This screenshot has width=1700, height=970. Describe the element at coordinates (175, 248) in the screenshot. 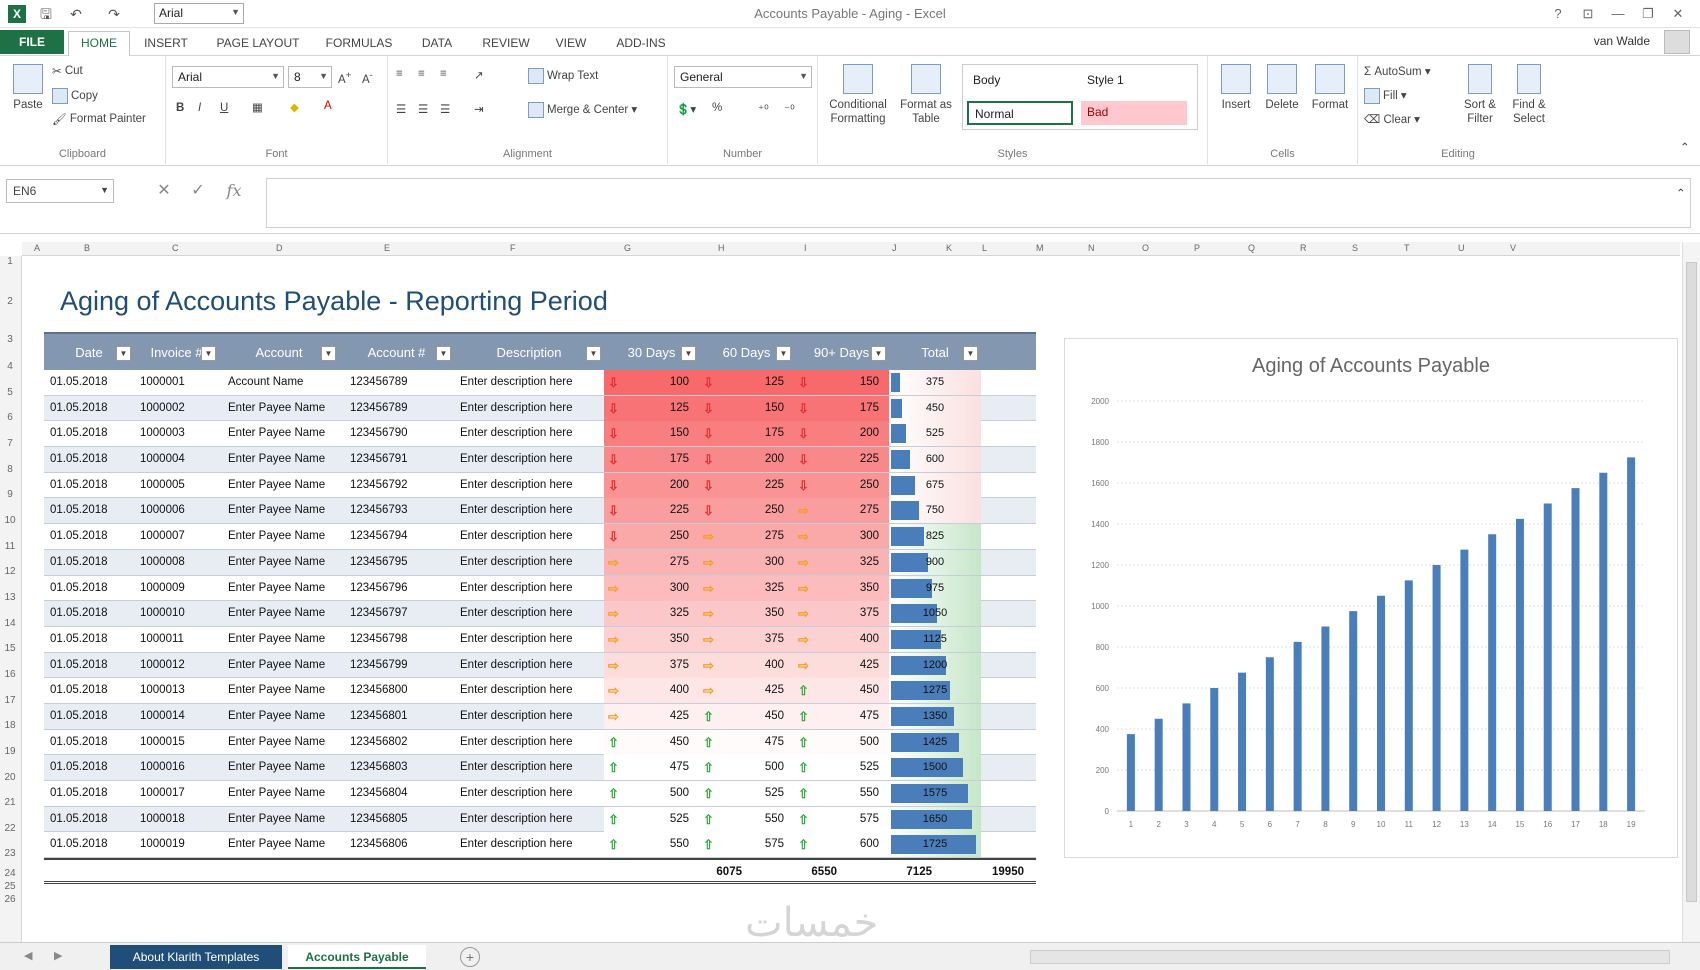

I see `column-header: C` at that location.